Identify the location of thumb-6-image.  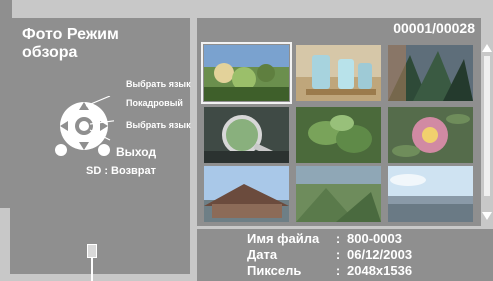
(430, 135).